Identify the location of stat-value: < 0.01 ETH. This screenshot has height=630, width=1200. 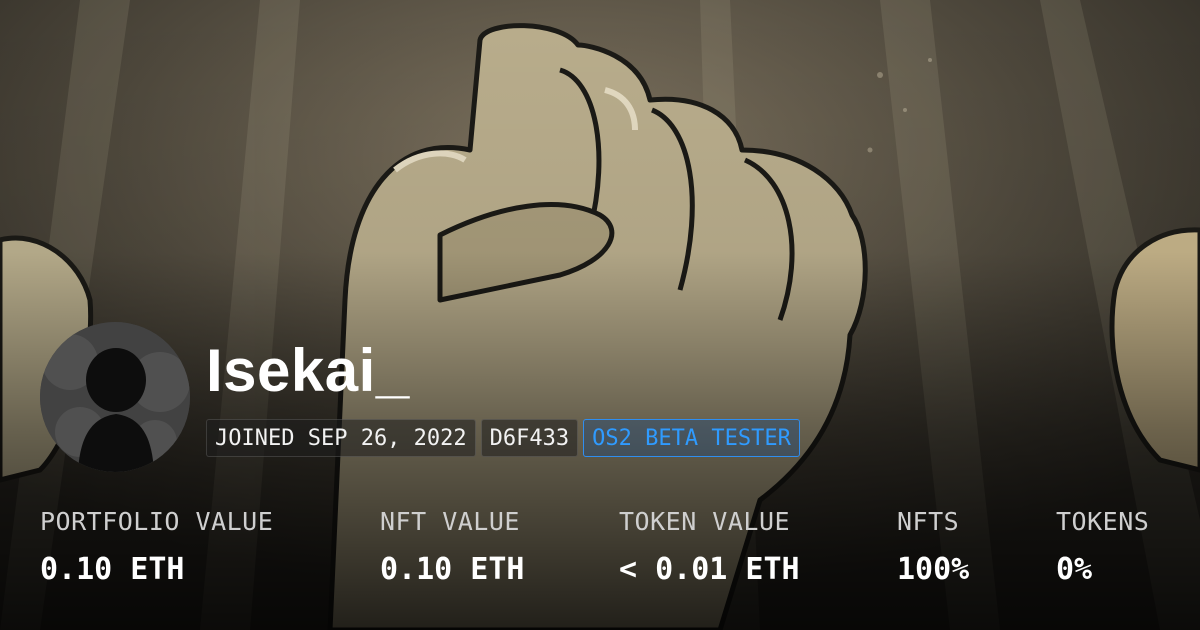
(709, 569).